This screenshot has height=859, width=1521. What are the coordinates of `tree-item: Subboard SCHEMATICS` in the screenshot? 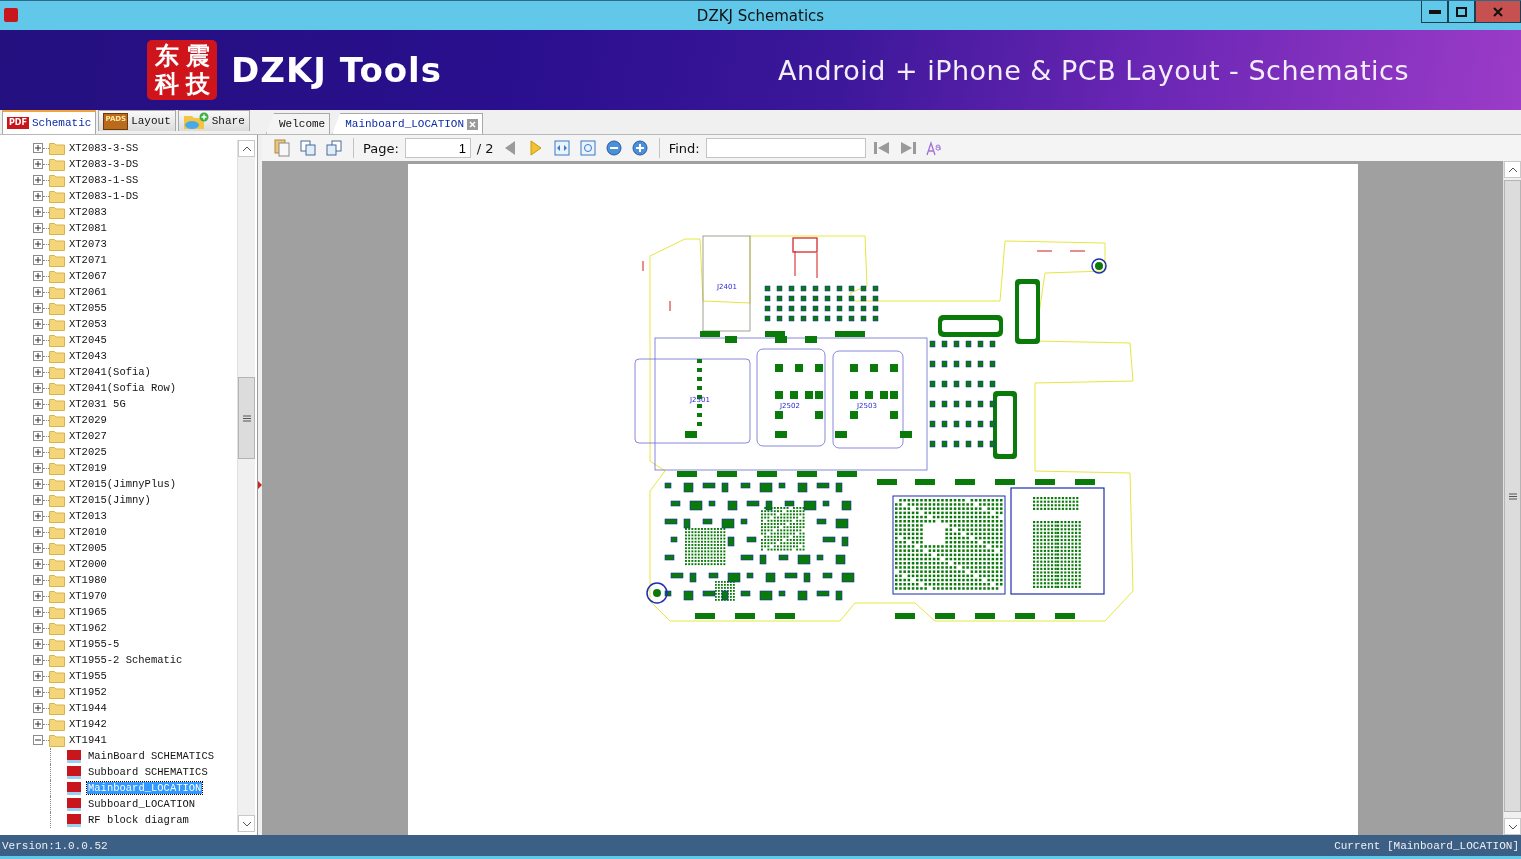 It's located at (148, 772).